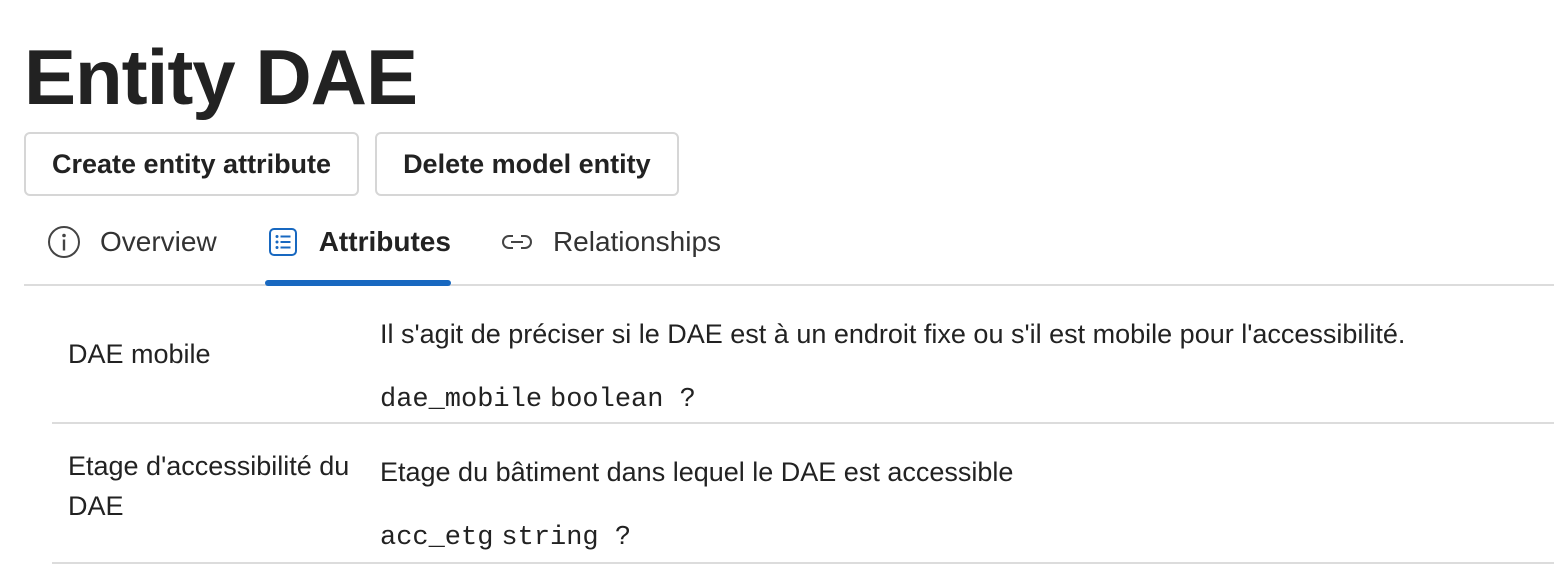 This screenshot has width=1554, height=566. What do you see at coordinates (789, 248) in the screenshot?
I see `tab-bar: Overview Attributes Relationships` at bounding box center [789, 248].